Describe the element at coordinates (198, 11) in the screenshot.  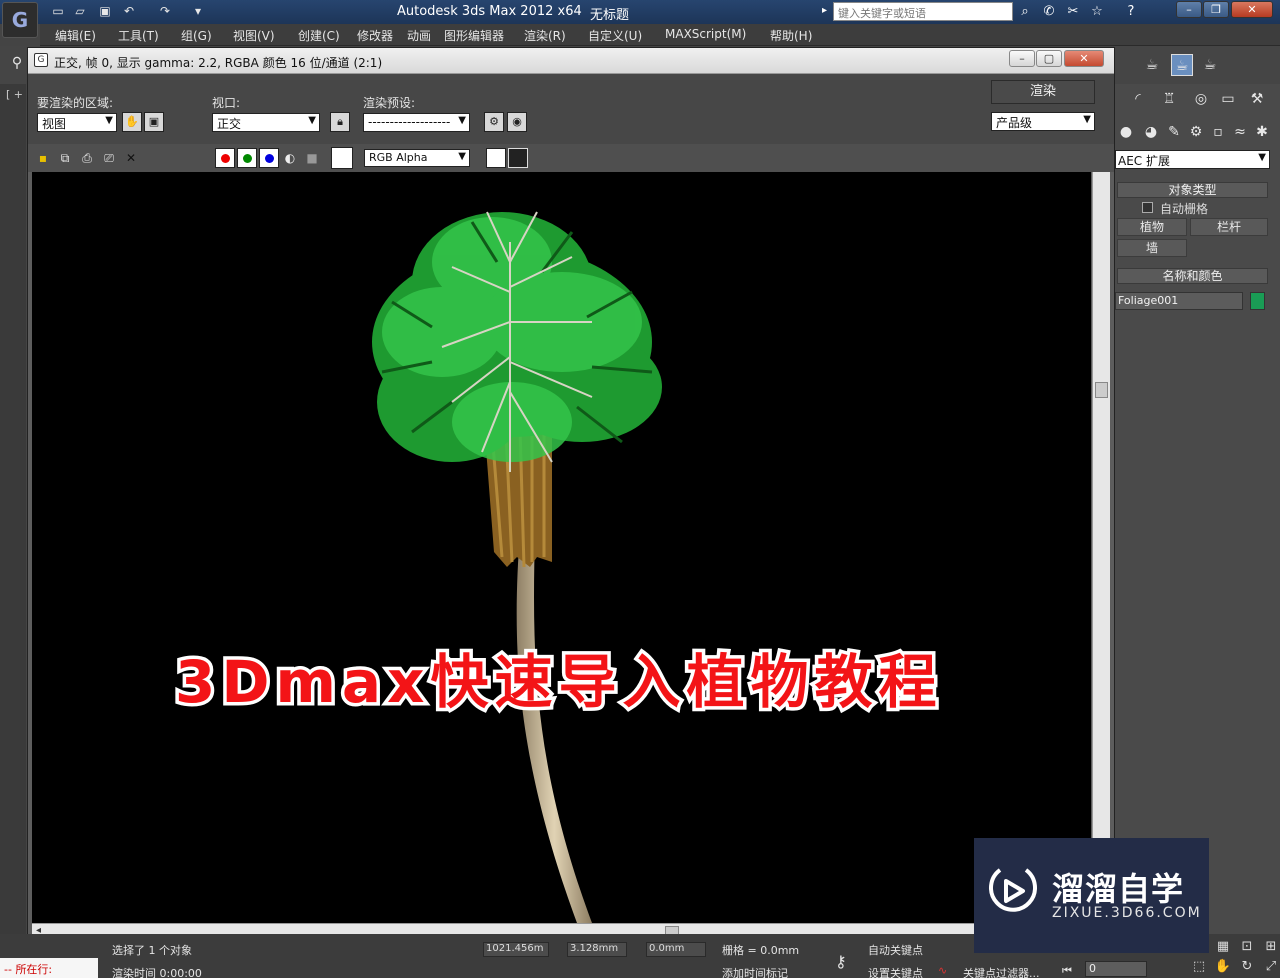
I see `quick-access-dropdown-icon: ▾` at that location.